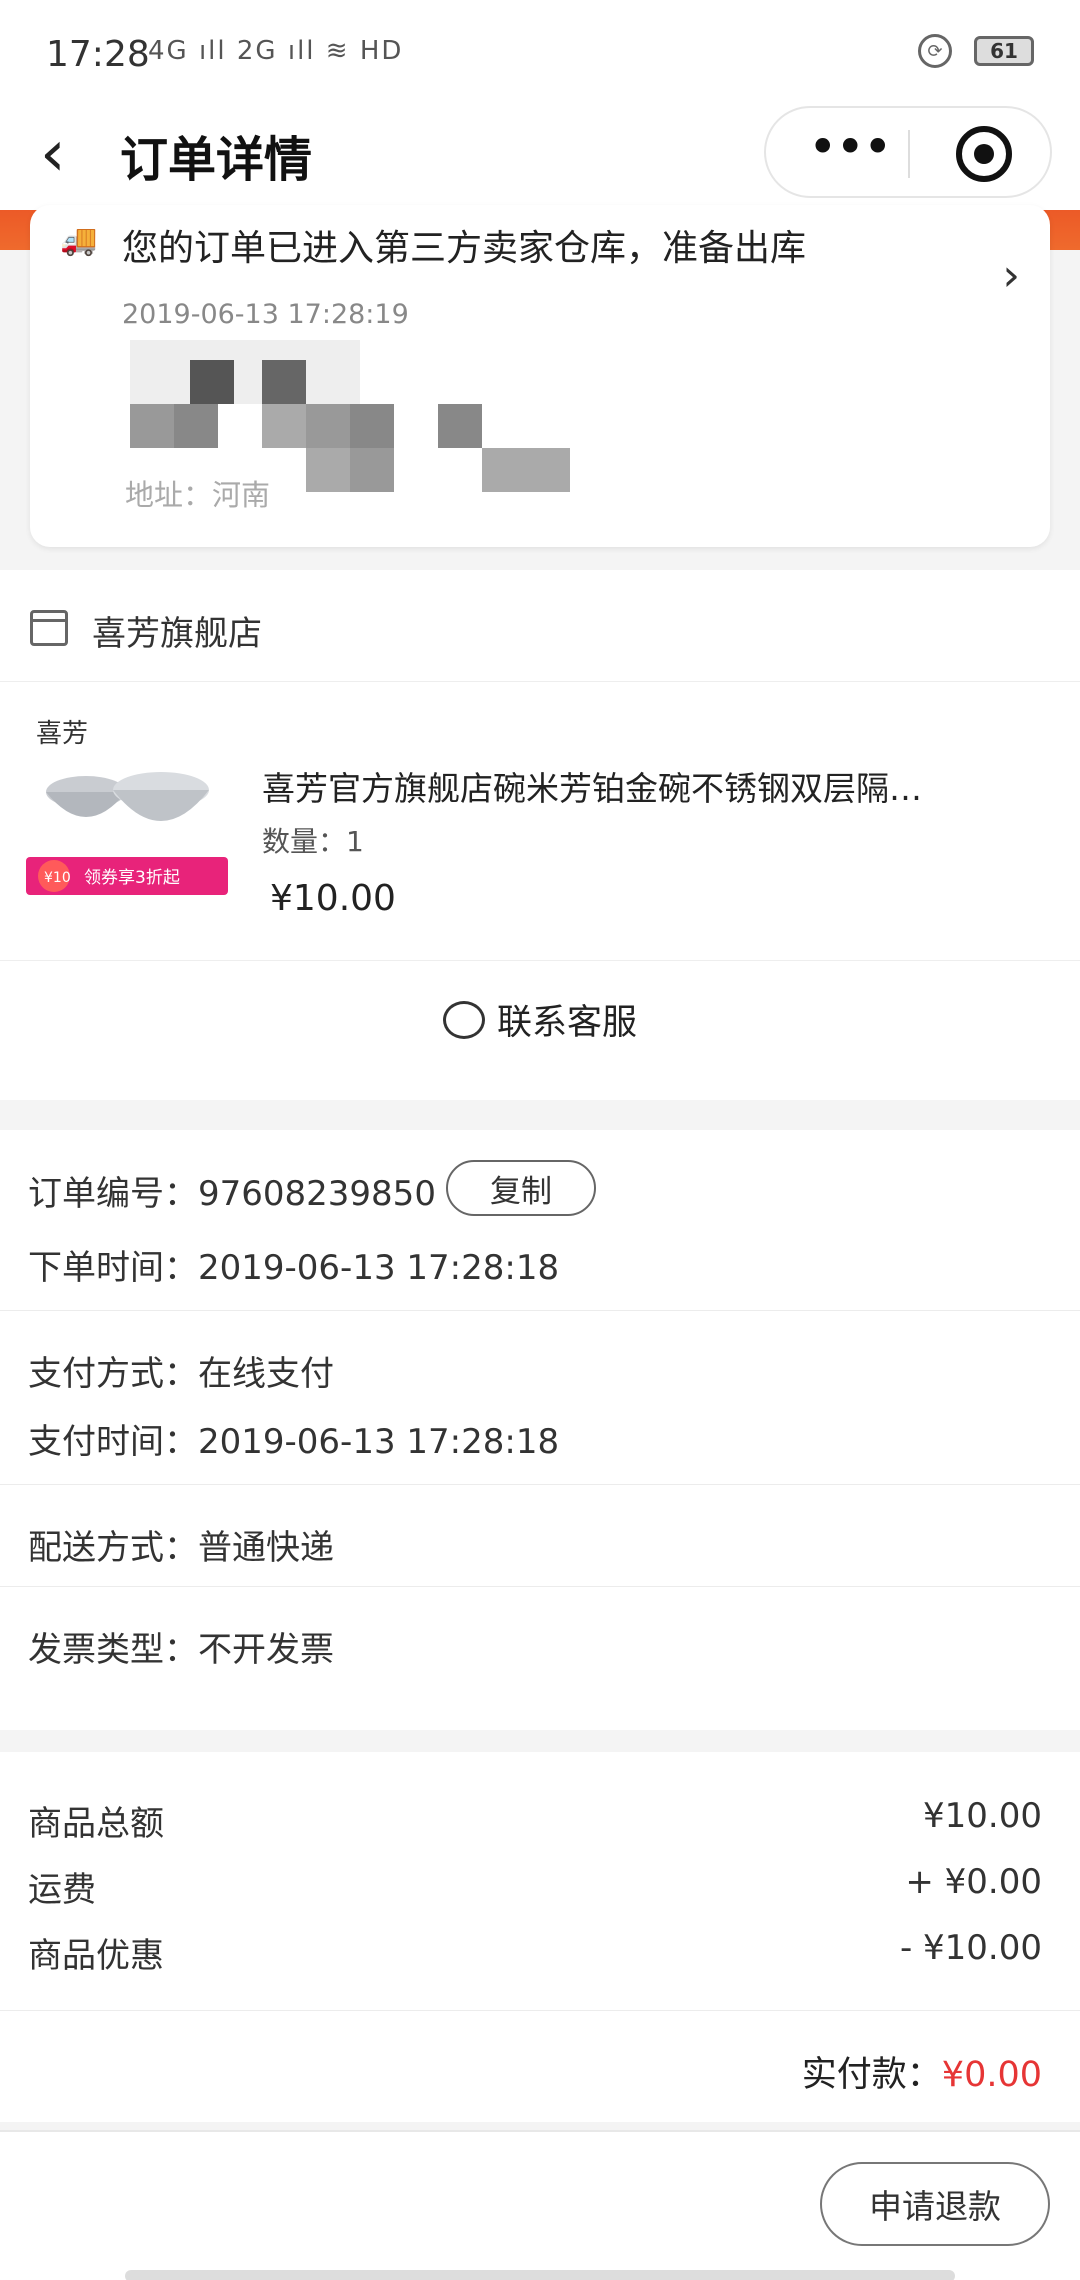 The height and width of the screenshot is (2280, 1080). I want to click on home-indicator, so click(540, 2275).